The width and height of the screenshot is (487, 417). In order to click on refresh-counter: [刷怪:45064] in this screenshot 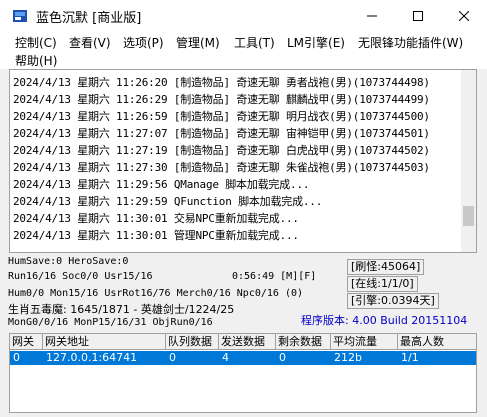, I will do `click(386, 267)`.